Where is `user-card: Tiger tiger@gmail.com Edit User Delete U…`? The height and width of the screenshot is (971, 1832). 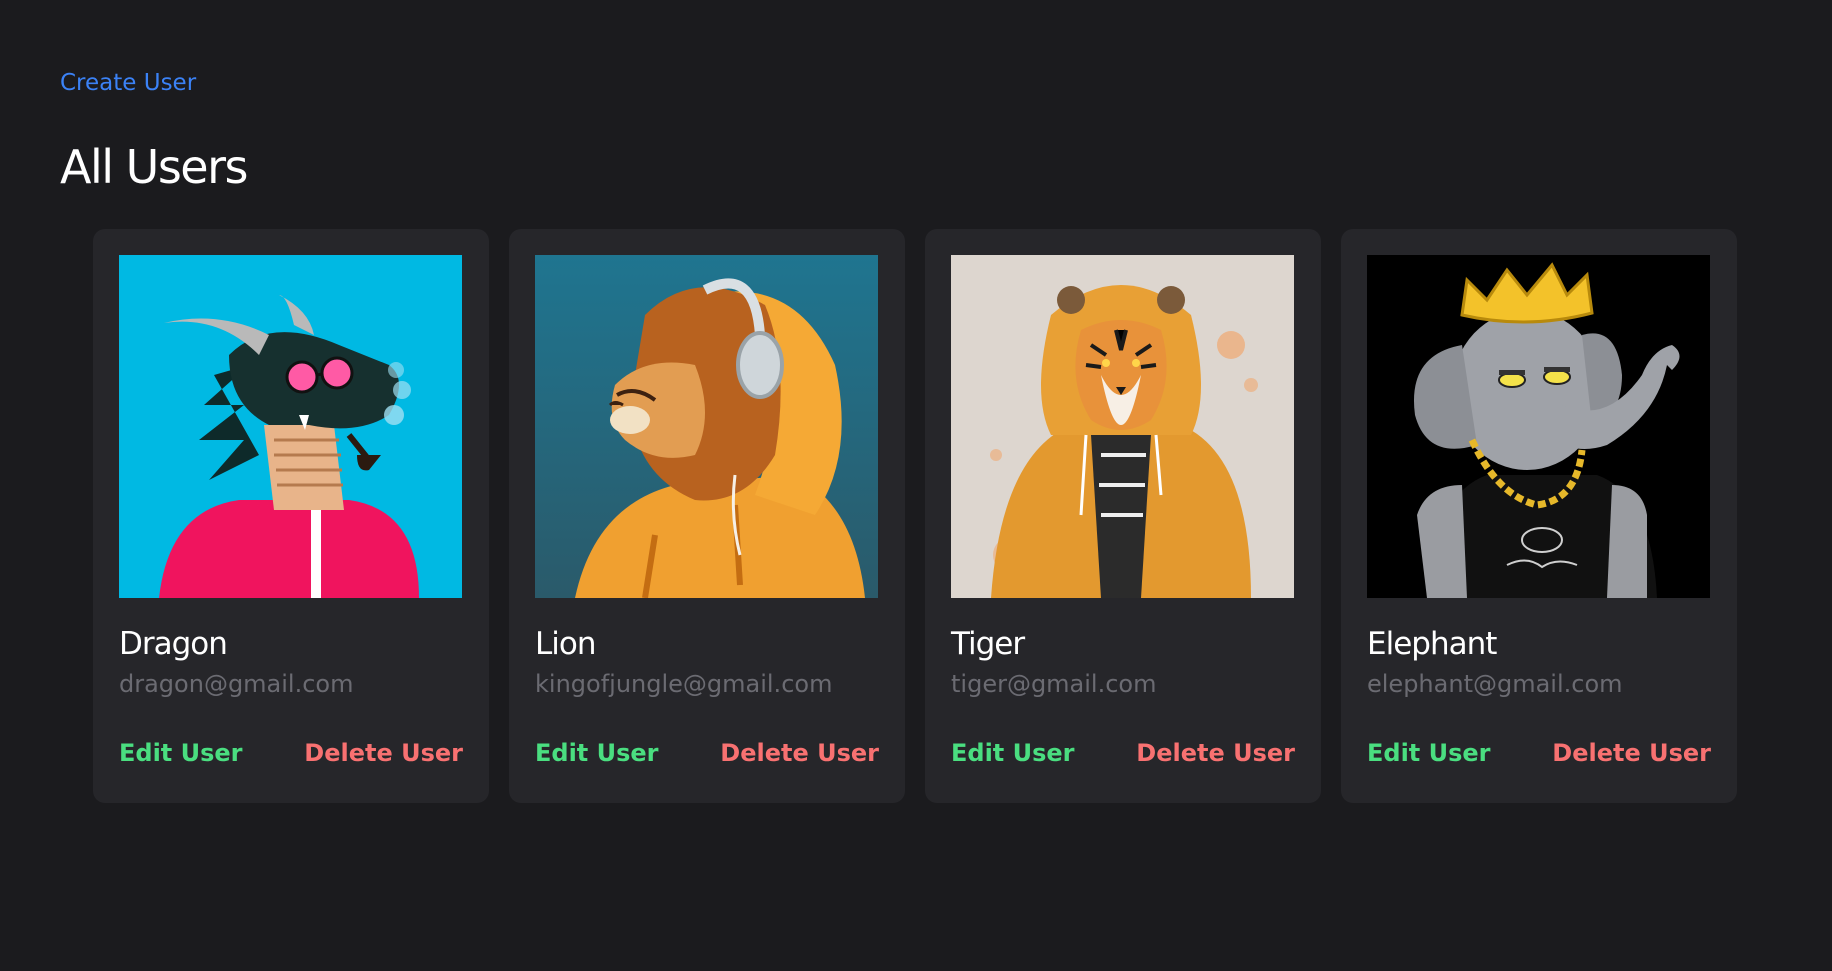
user-card: Tiger tiger@gmail.com Edit User Delete U… is located at coordinates (1123, 516).